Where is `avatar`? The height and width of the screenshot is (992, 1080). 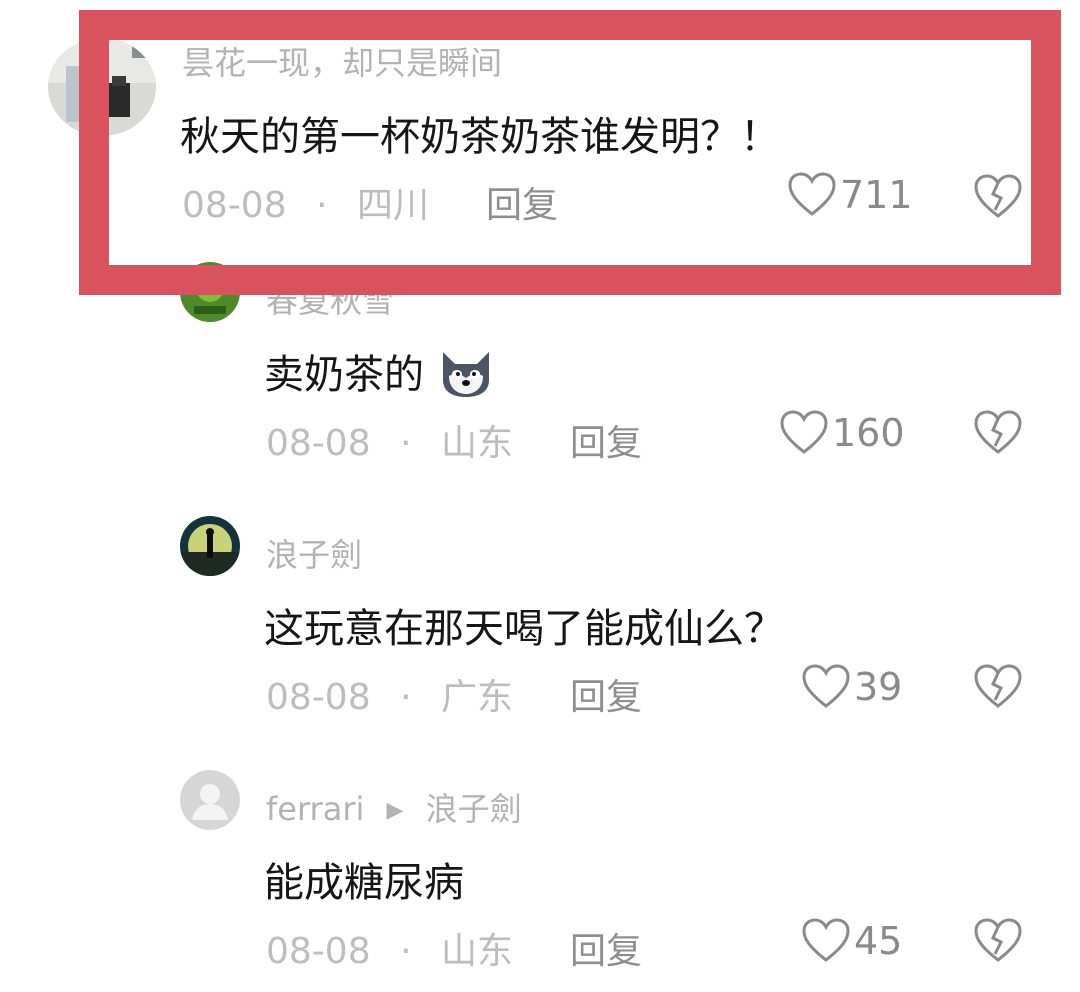 avatar is located at coordinates (210, 546).